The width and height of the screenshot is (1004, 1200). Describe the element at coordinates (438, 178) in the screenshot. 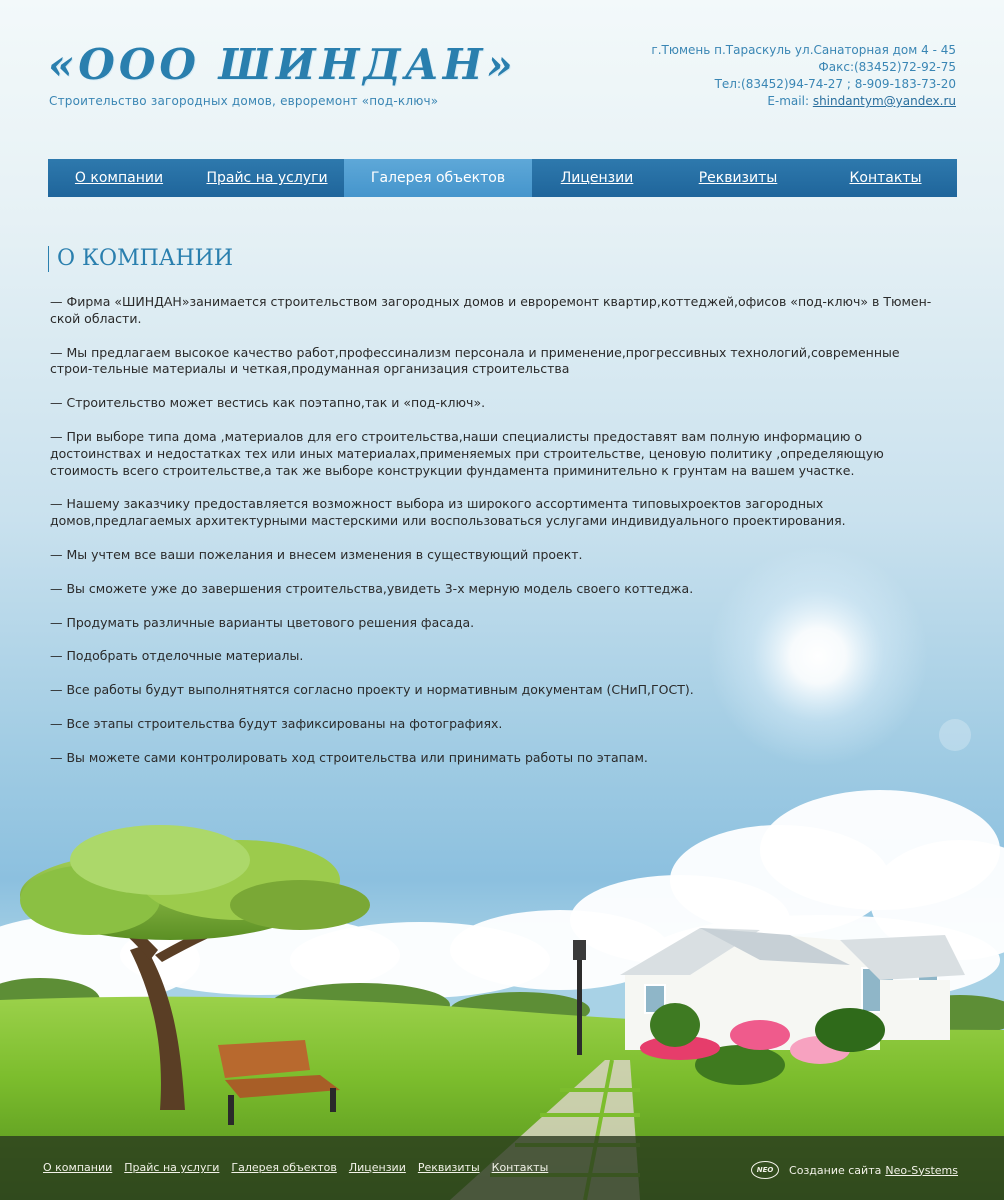

I see `nav-item-gallery: Галерея объектов` at that location.